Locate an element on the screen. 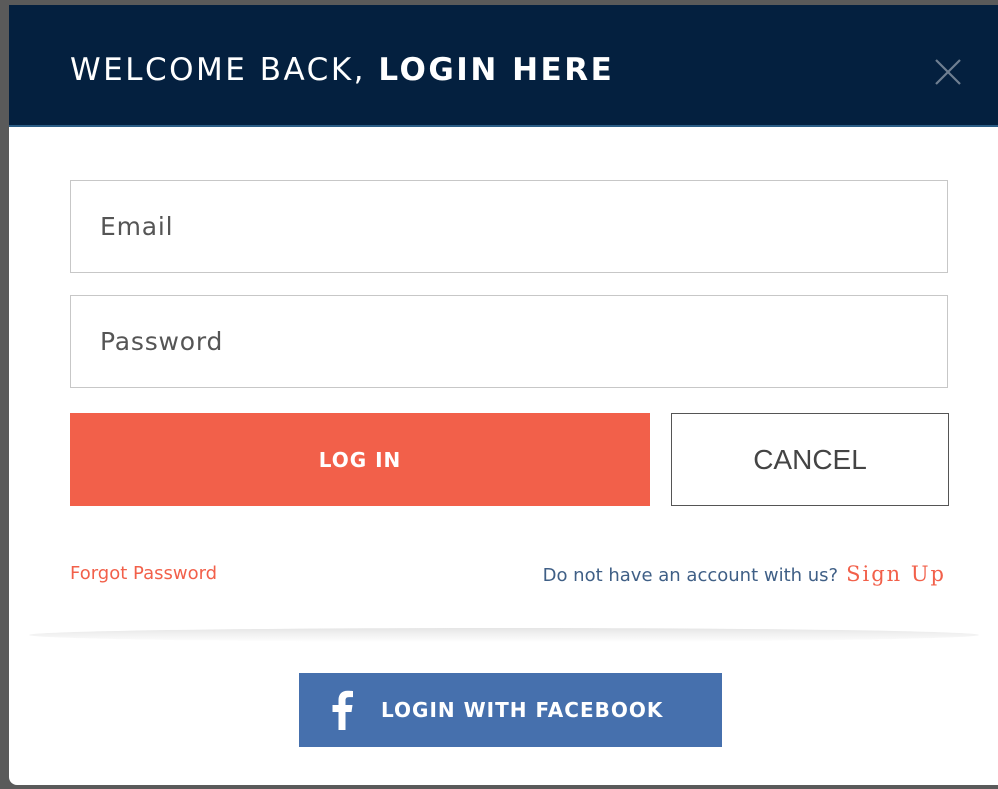 Image resolution: width=998 pixels, height=789 pixels. password-field-container is located at coordinates (509, 341).